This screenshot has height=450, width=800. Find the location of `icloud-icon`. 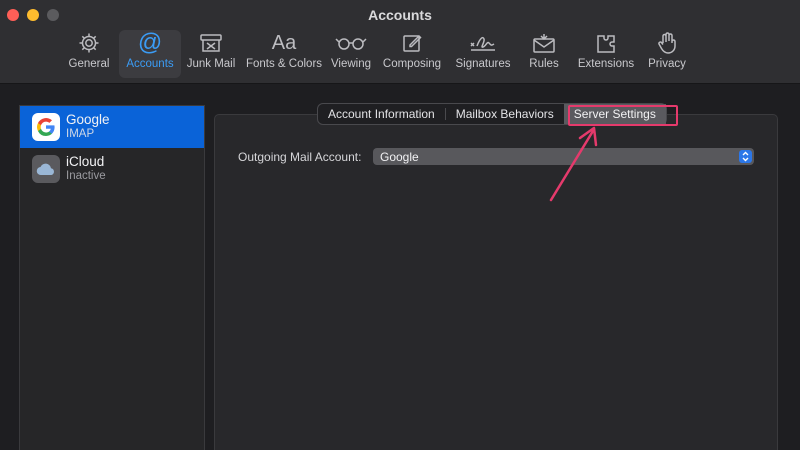

icloud-icon is located at coordinates (46, 169).